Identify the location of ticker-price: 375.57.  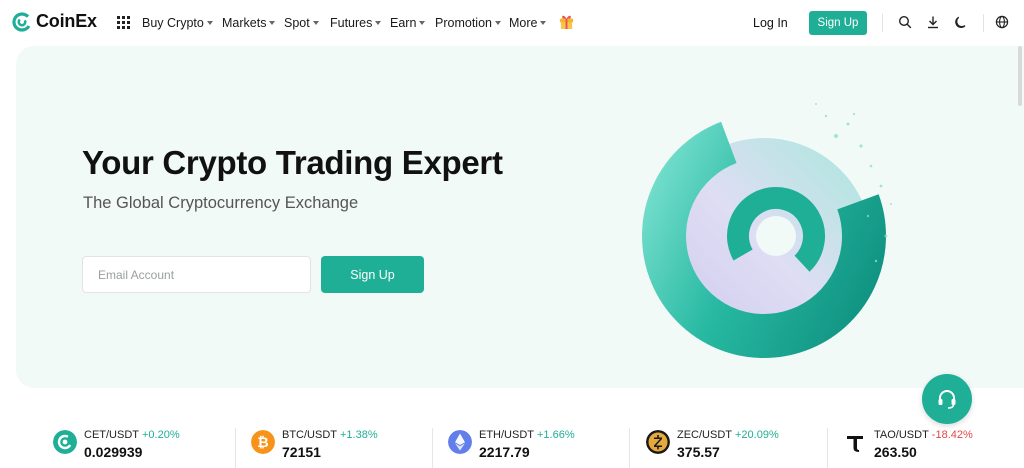
(698, 452).